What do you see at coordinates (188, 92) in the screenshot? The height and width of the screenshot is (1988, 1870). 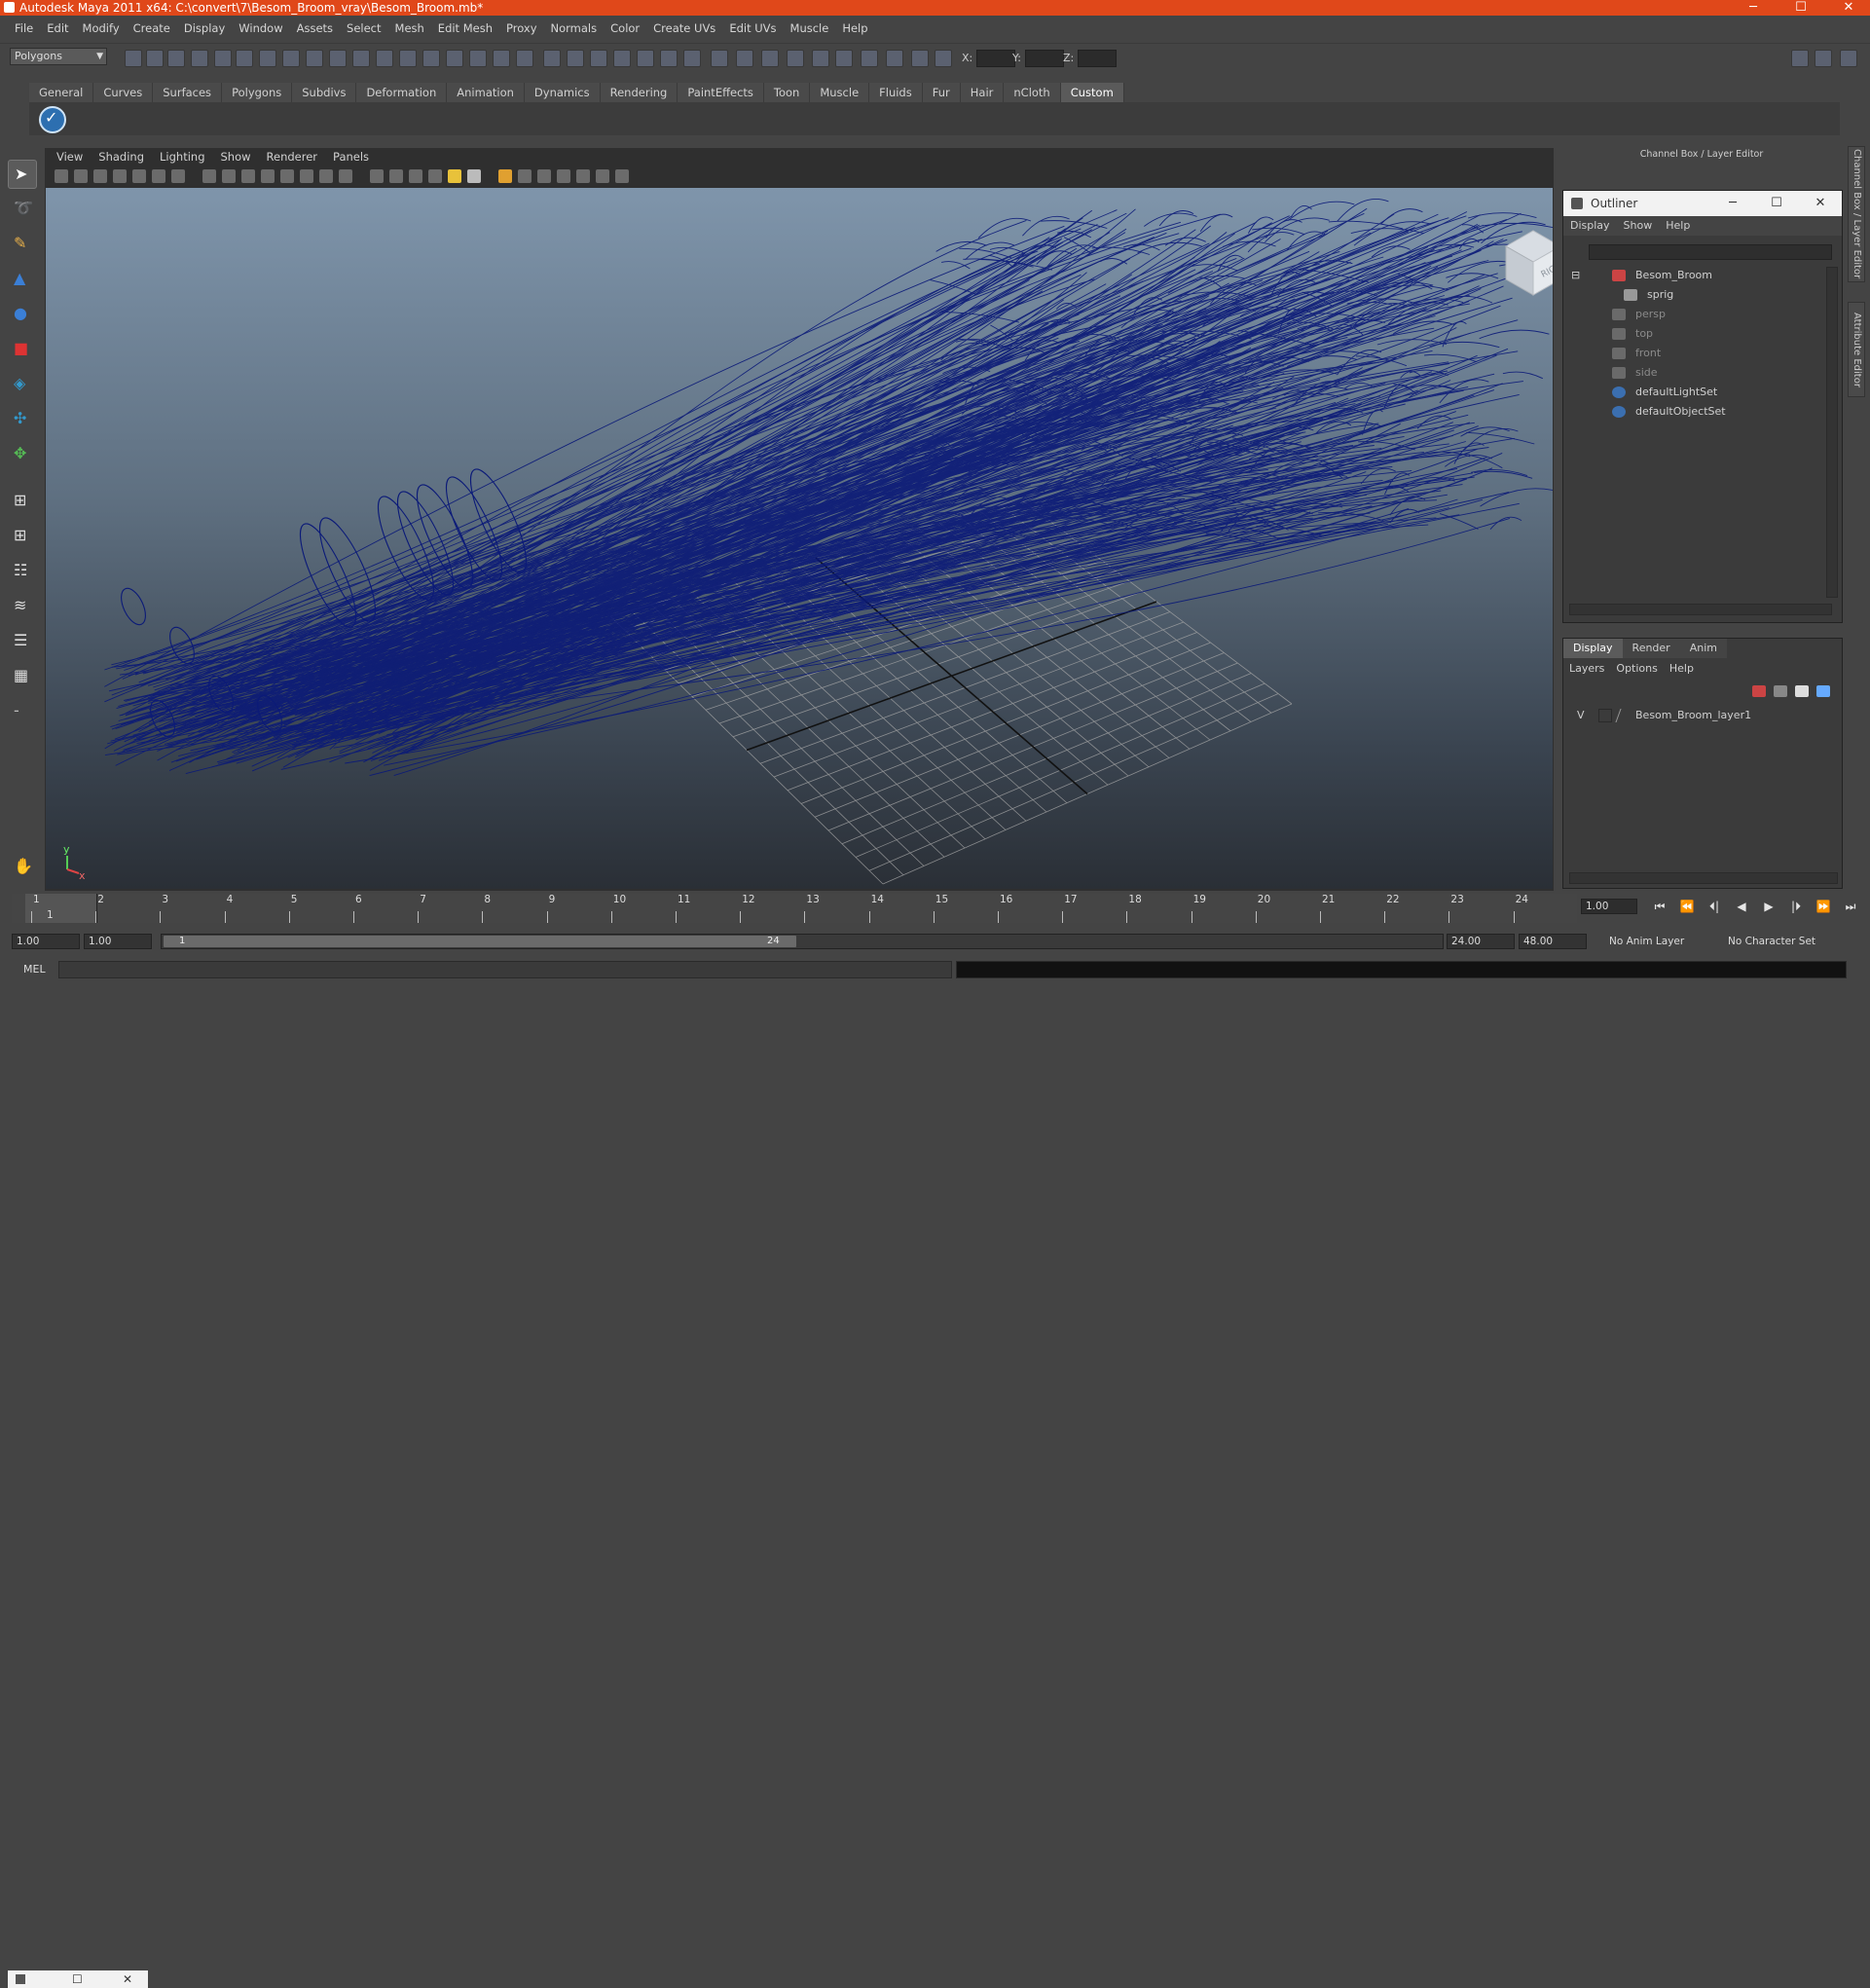 I see `shelf-tab-surfaces: Surfaces` at bounding box center [188, 92].